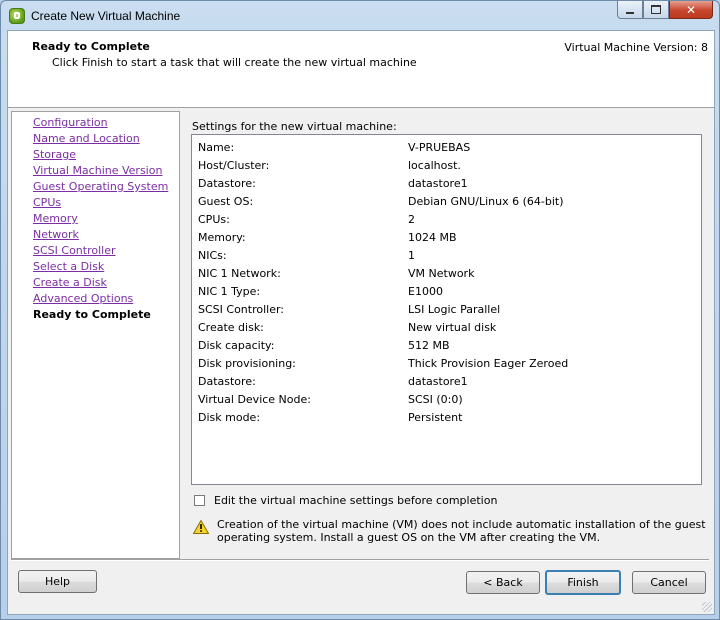  What do you see at coordinates (106, 16) in the screenshot?
I see `window-title: Create New Virtual Machine` at bounding box center [106, 16].